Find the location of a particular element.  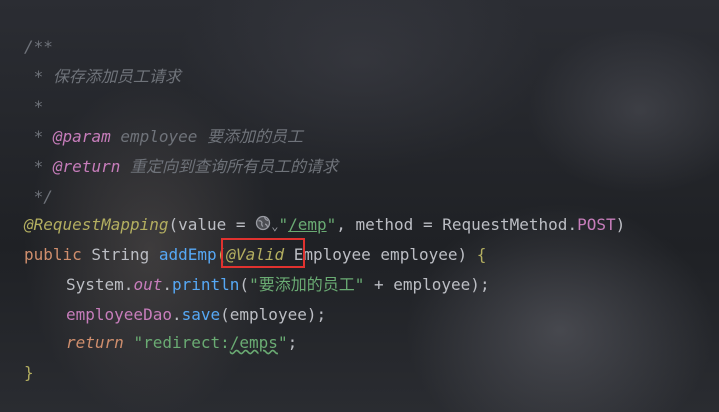

code-line-2: * 保存添加员工请求 is located at coordinates (102, 77).